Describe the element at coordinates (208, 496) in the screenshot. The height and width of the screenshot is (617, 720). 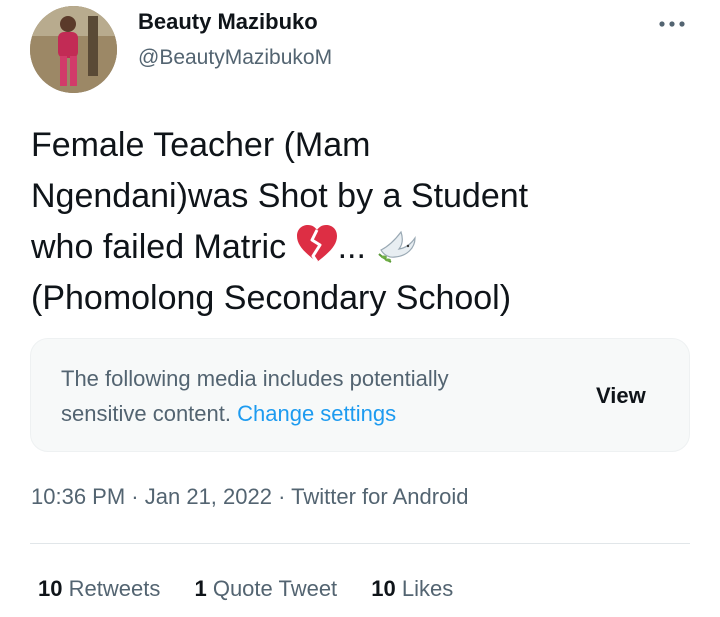
I see `tweet-date: Jan 21, 2022` at that location.